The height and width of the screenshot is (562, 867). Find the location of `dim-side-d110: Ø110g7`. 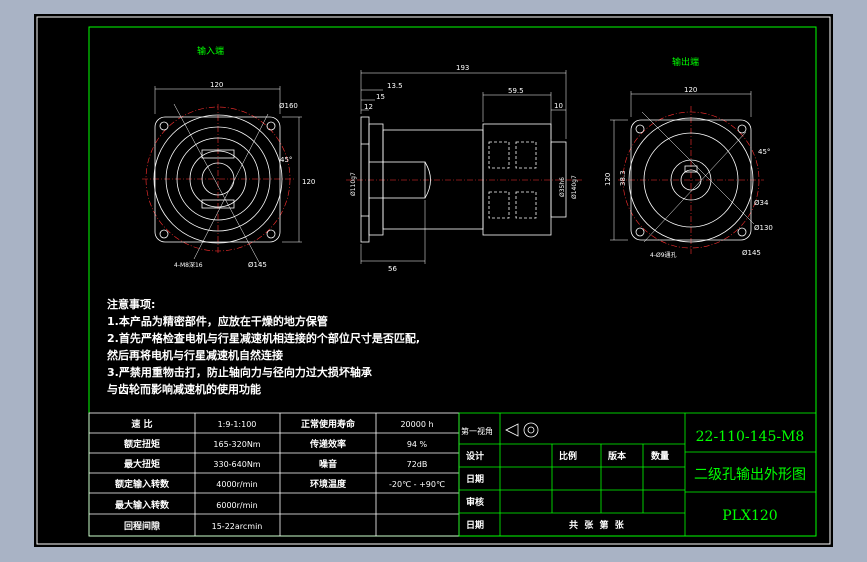

dim-side-d110: Ø110g7 is located at coordinates (353, 184).